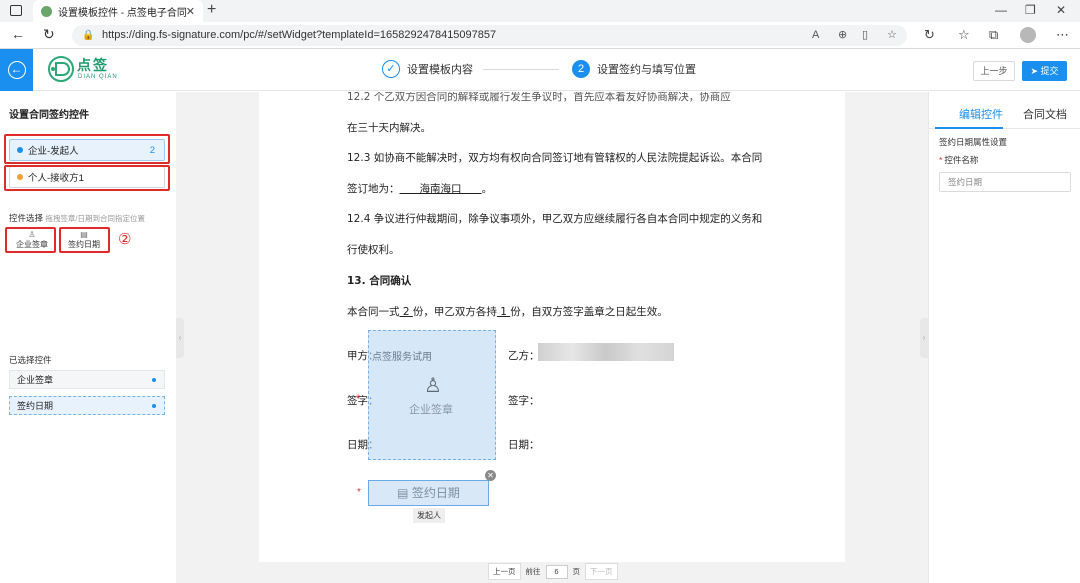 The image size is (1080, 583). Describe the element at coordinates (16, 10) in the screenshot. I see `window-menu-icon` at that location.